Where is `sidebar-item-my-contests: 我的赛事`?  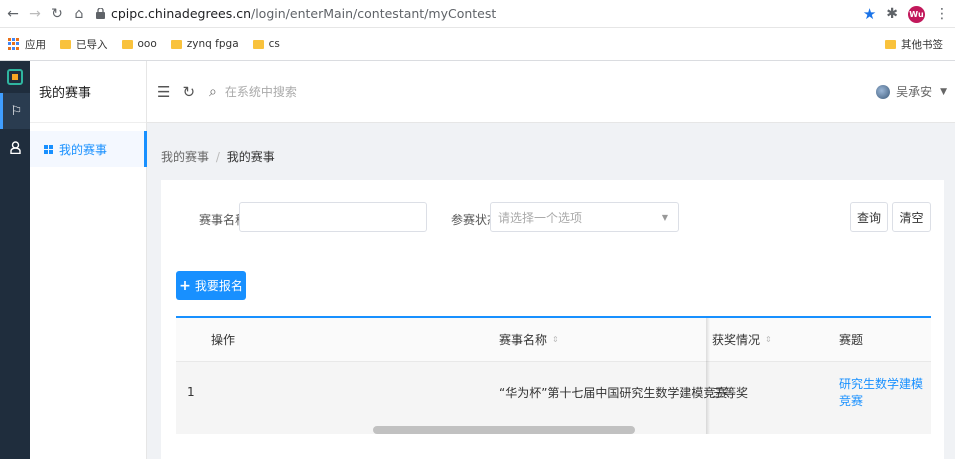 sidebar-item-my-contests: 我的赛事 is located at coordinates (88, 149).